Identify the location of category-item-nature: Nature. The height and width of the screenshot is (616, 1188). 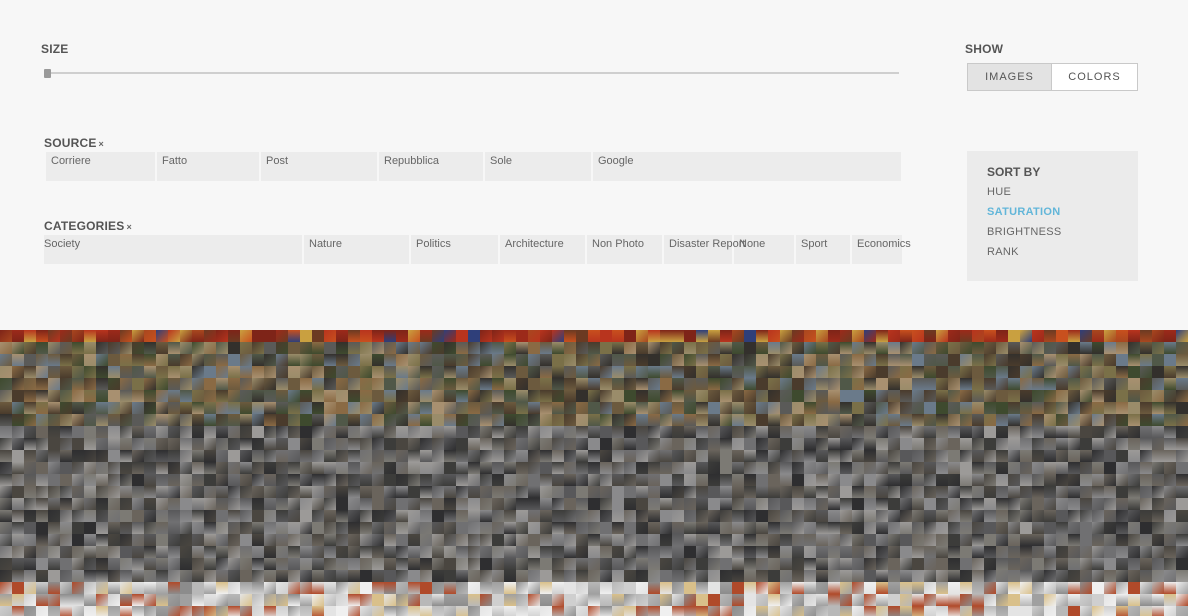
(357, 249).